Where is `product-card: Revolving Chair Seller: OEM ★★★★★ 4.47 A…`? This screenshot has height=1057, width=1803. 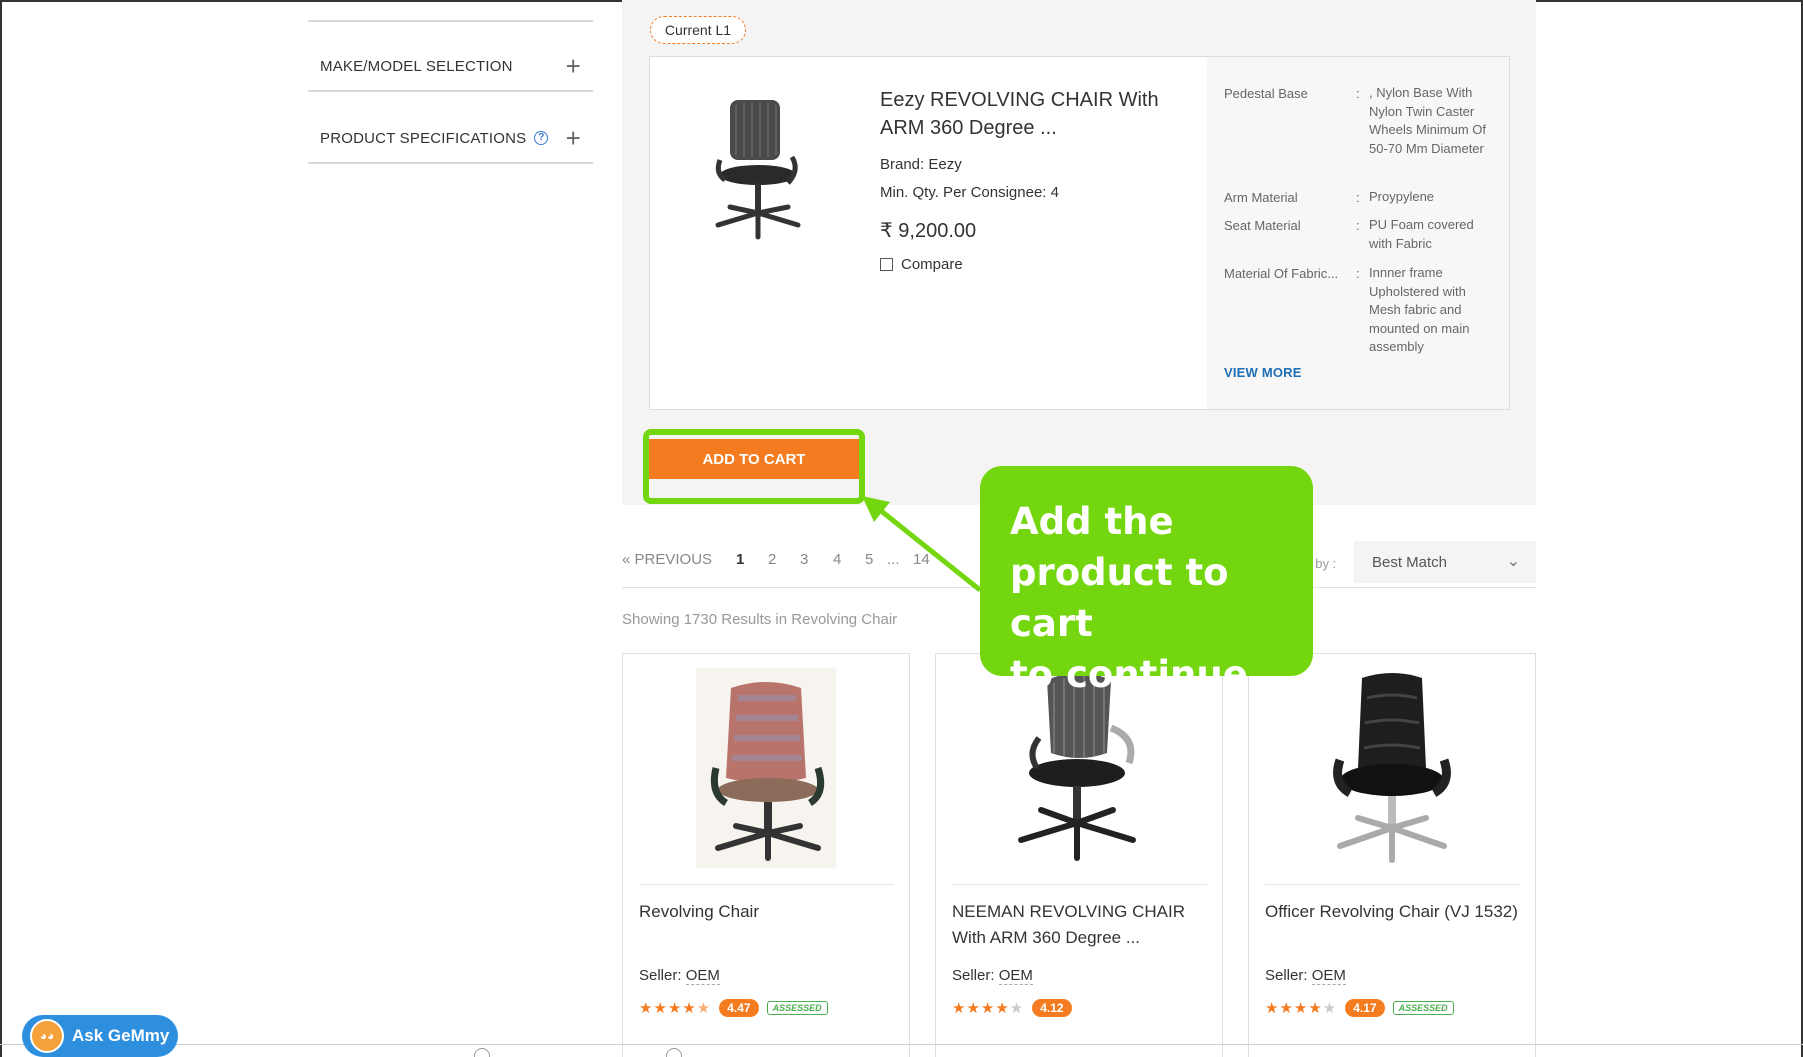
product-card: Revolving Chair Seller: OEM ★★★★★ 4.47 A… is located at coordinates (766, 855).